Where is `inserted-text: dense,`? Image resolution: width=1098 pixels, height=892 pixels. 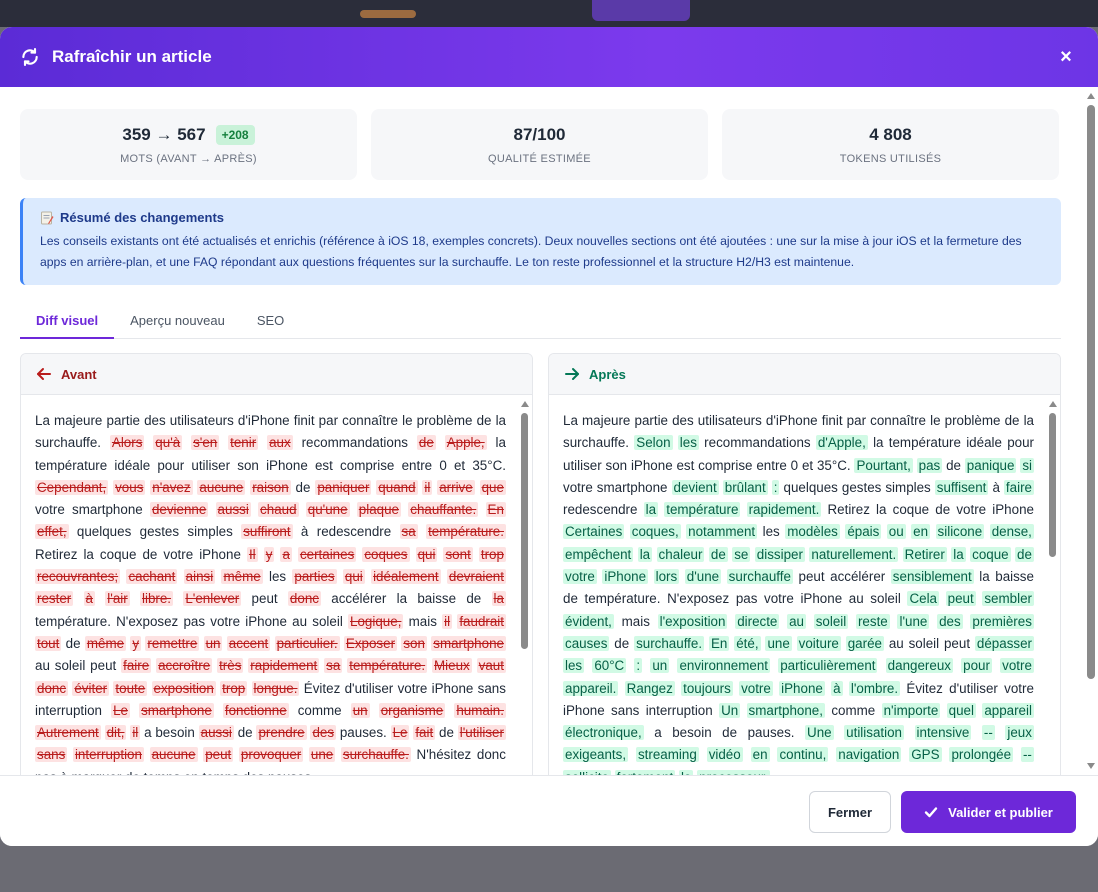 inserted-text: dense, is located at coordinates (1011, 532).